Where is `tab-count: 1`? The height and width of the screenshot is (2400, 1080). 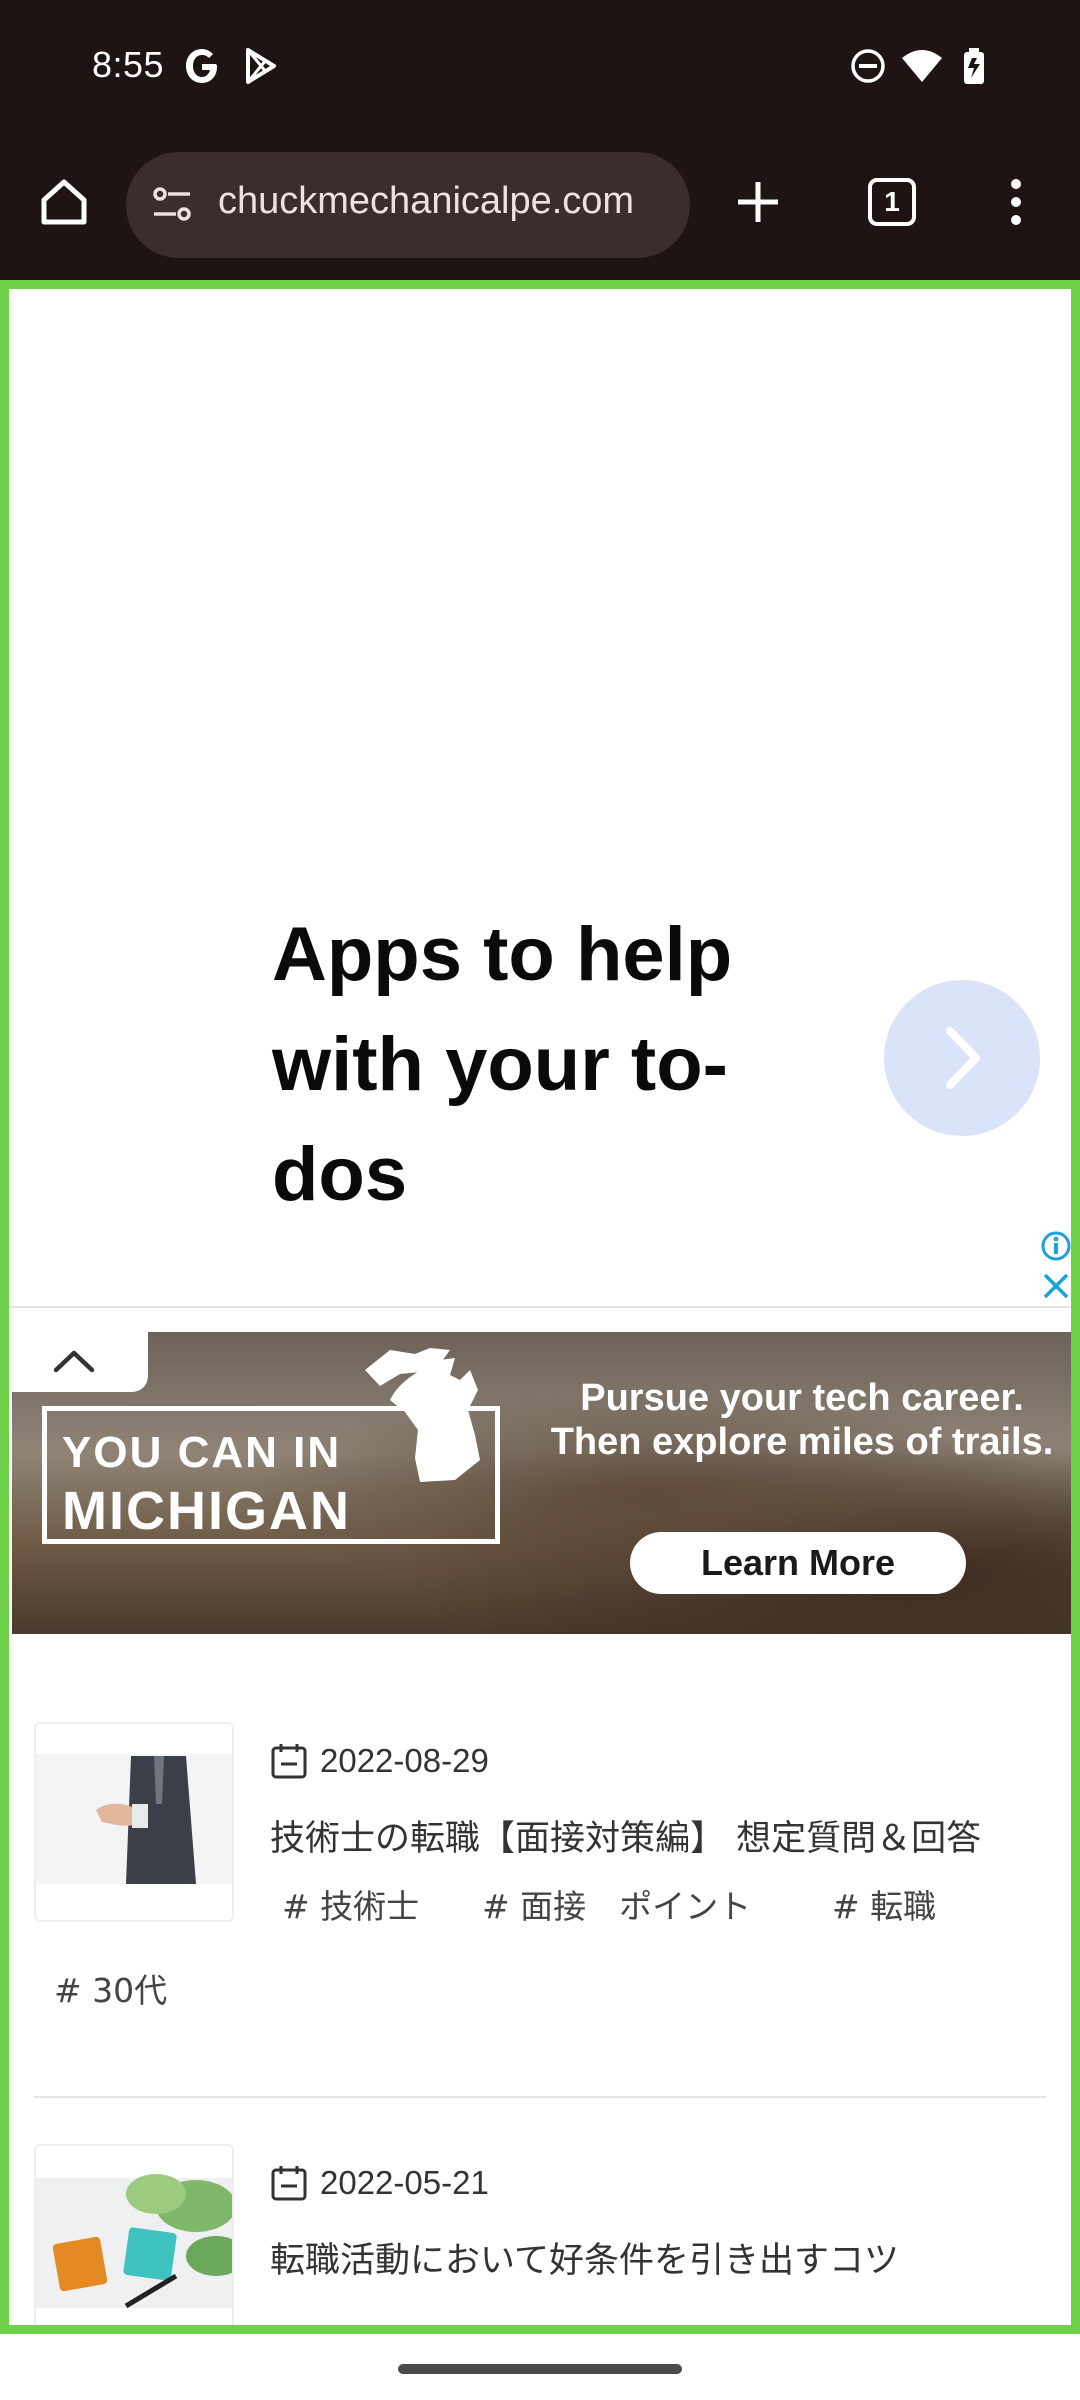
tab-count: 1 is located at coordinates (892, 201).